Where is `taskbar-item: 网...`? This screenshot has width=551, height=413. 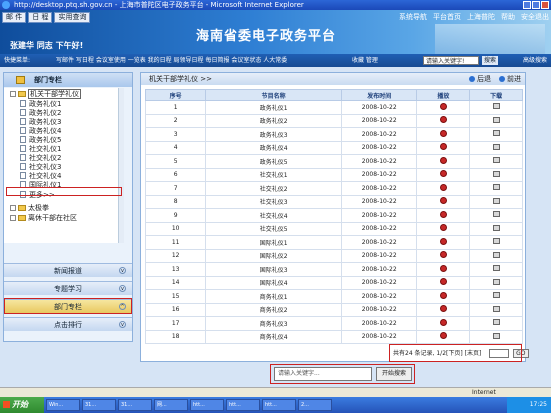
taskbar-item: 网... is located at coordinates (171, 405).